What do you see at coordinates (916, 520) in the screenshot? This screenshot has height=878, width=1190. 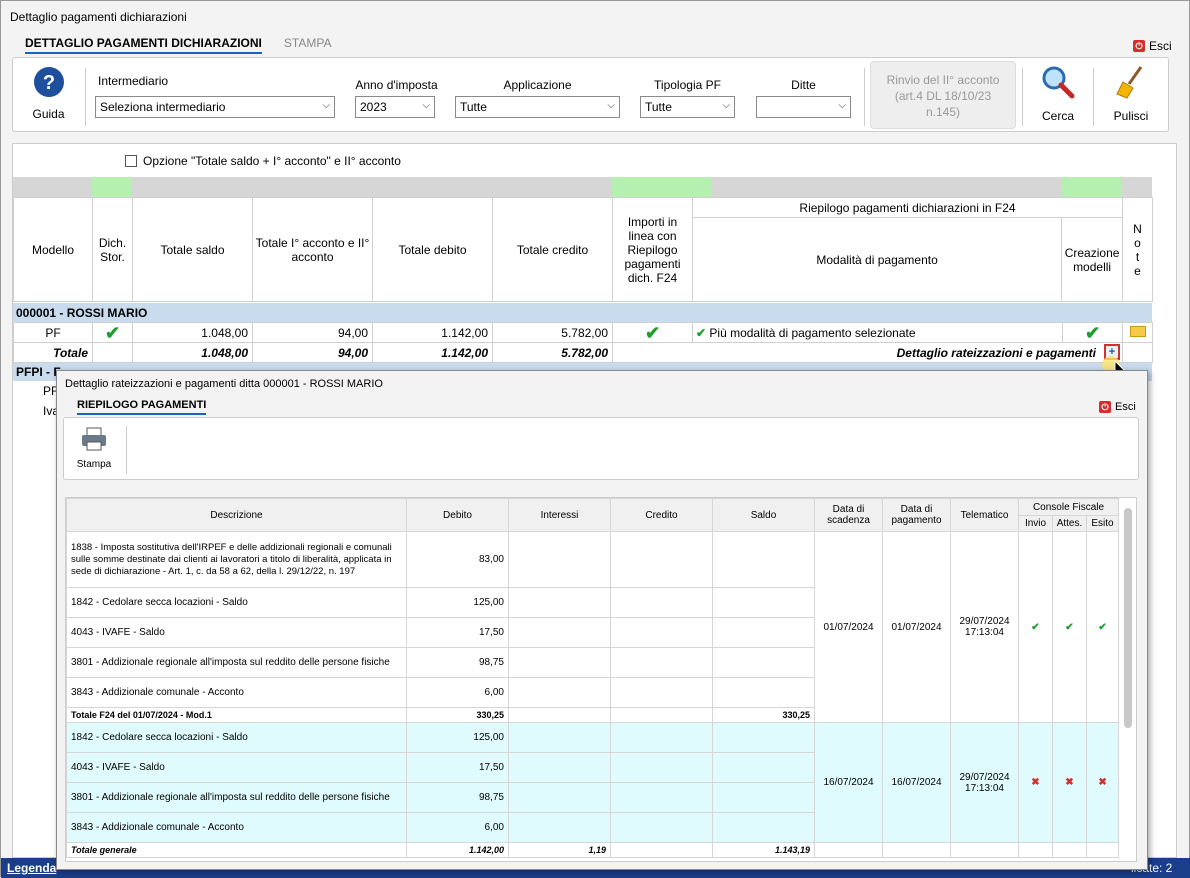 I see `pag-2: pagamento` at bounding box center [916, 520].